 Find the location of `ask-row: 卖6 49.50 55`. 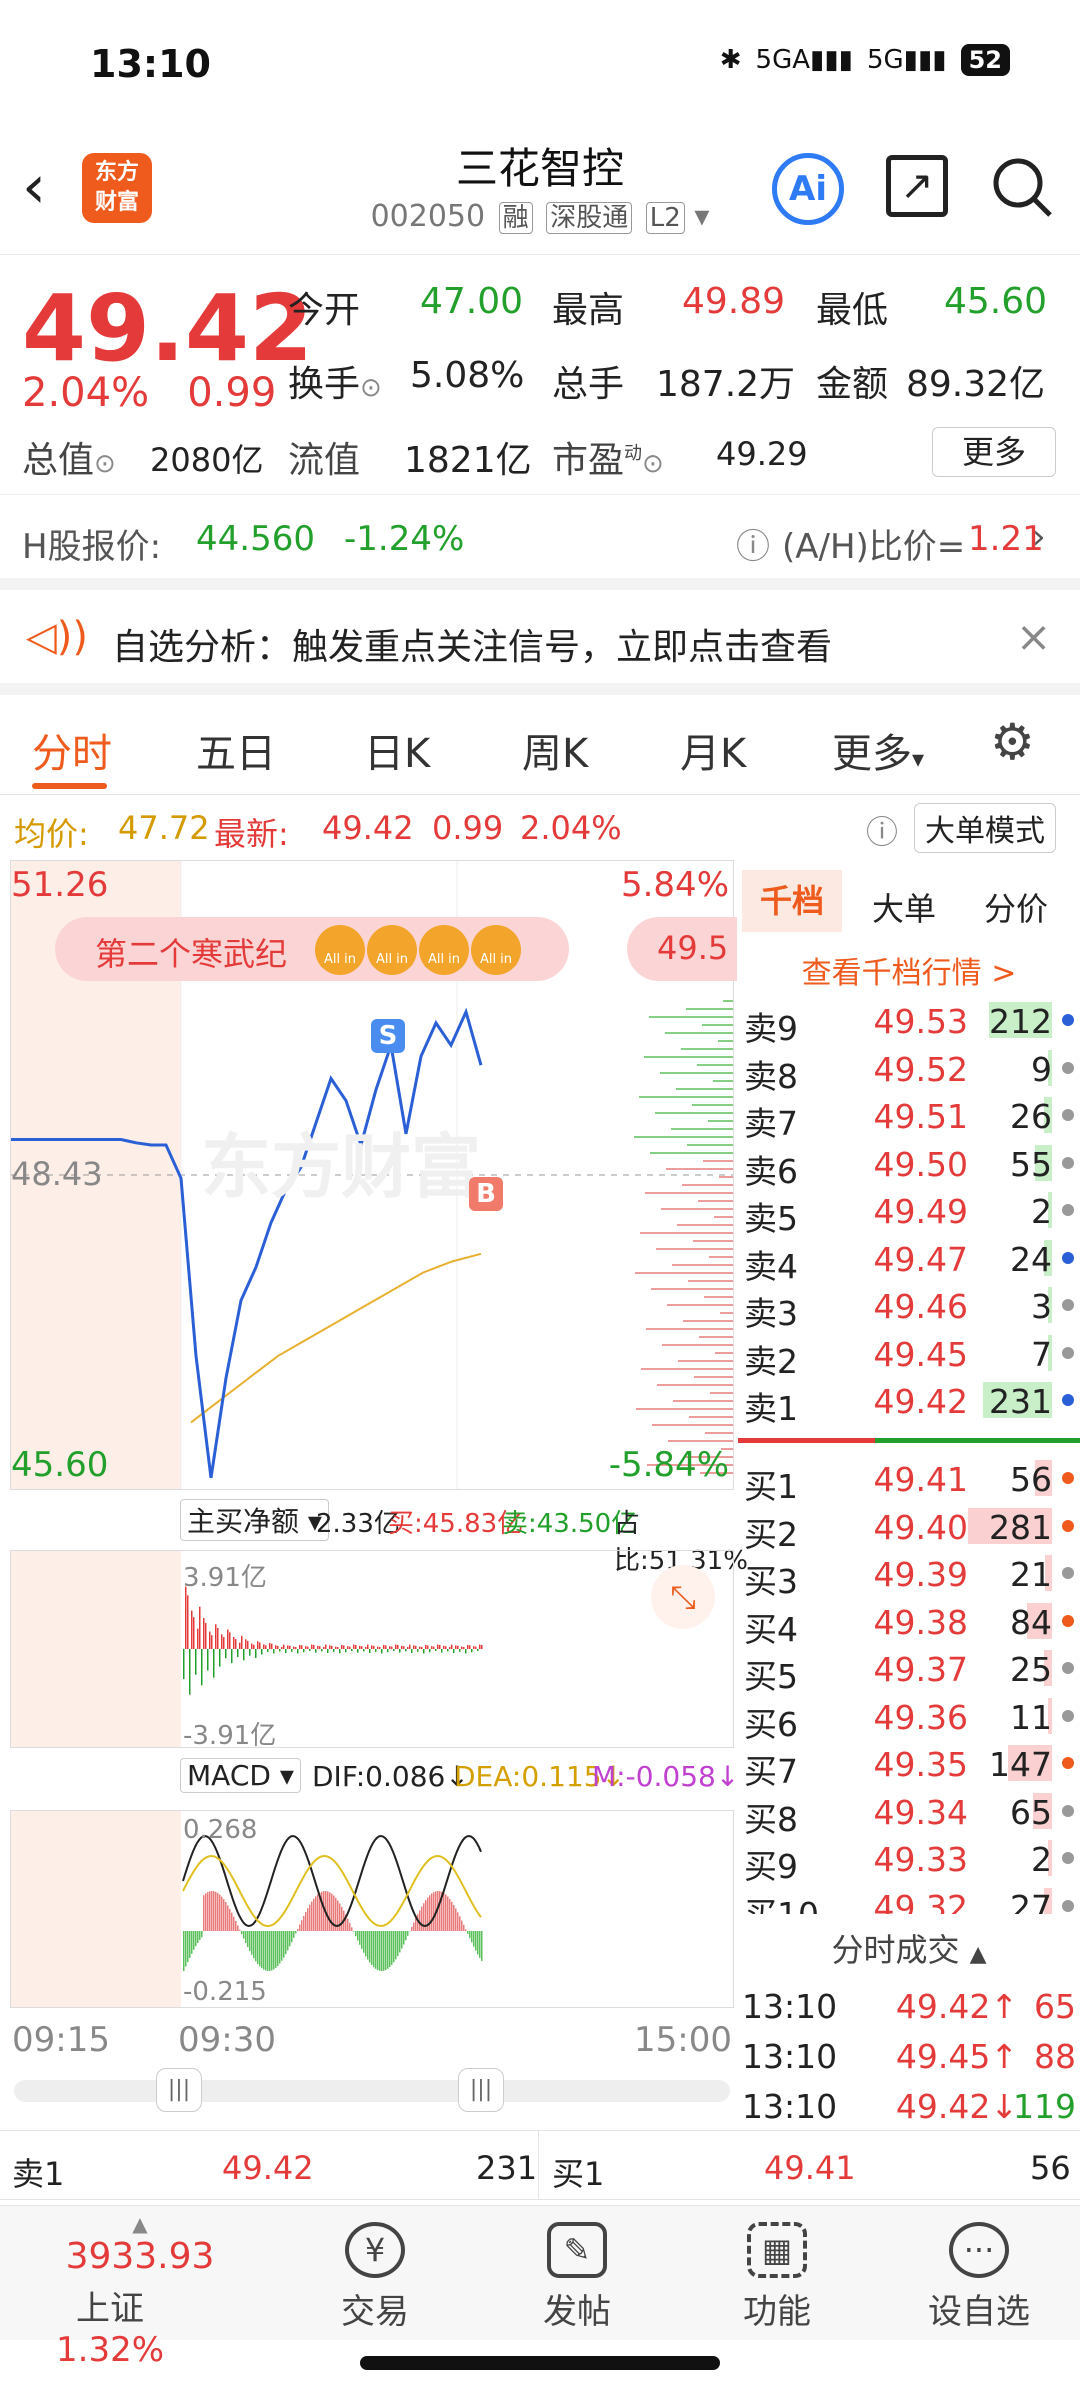

ask-row: 卖6 49.50 55 is located at coordinates (909, 1165).